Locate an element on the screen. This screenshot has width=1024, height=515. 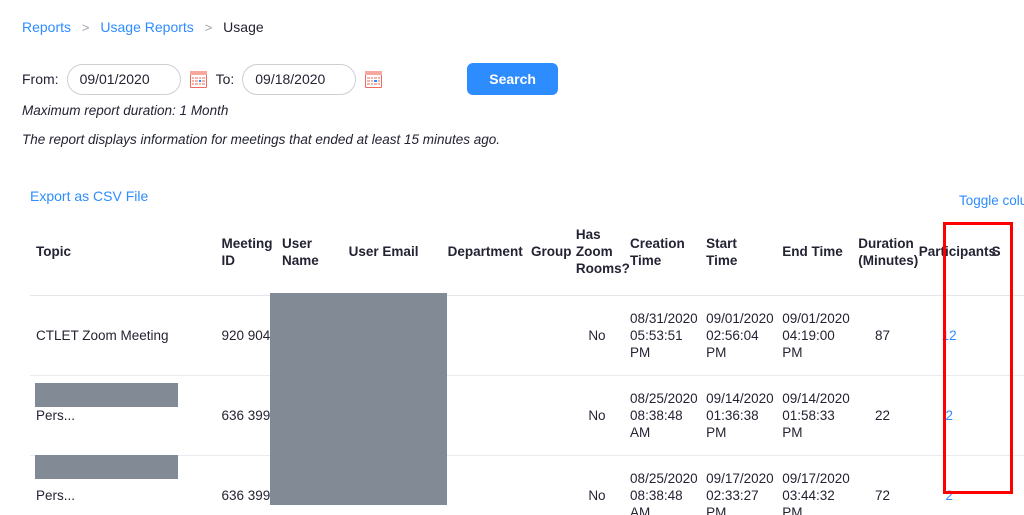
breadcrumb-item-usage-reports: Usage Reports is located at coordinates (146, 27).